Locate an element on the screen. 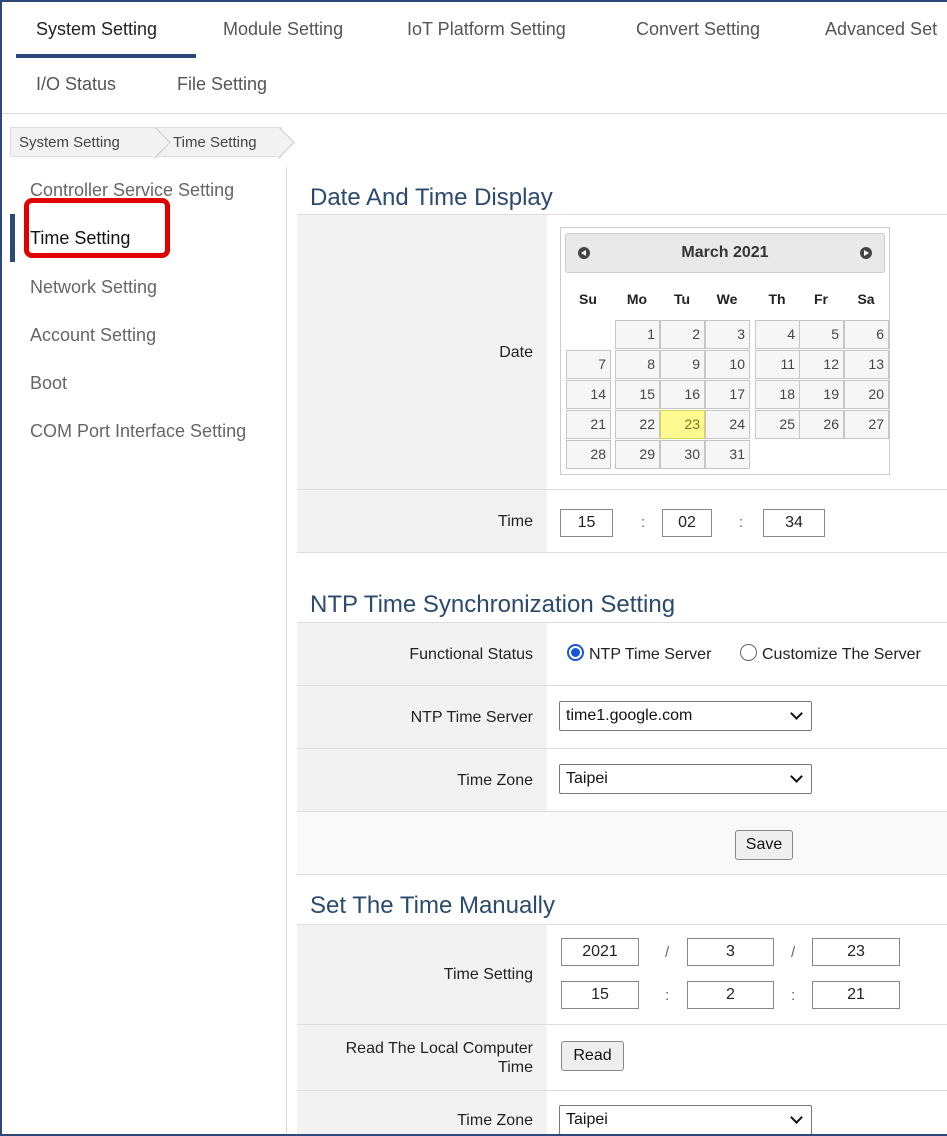 This screenshot has width=947, height=1136. display-second-input: 34 is located at coordinates (794, 523).